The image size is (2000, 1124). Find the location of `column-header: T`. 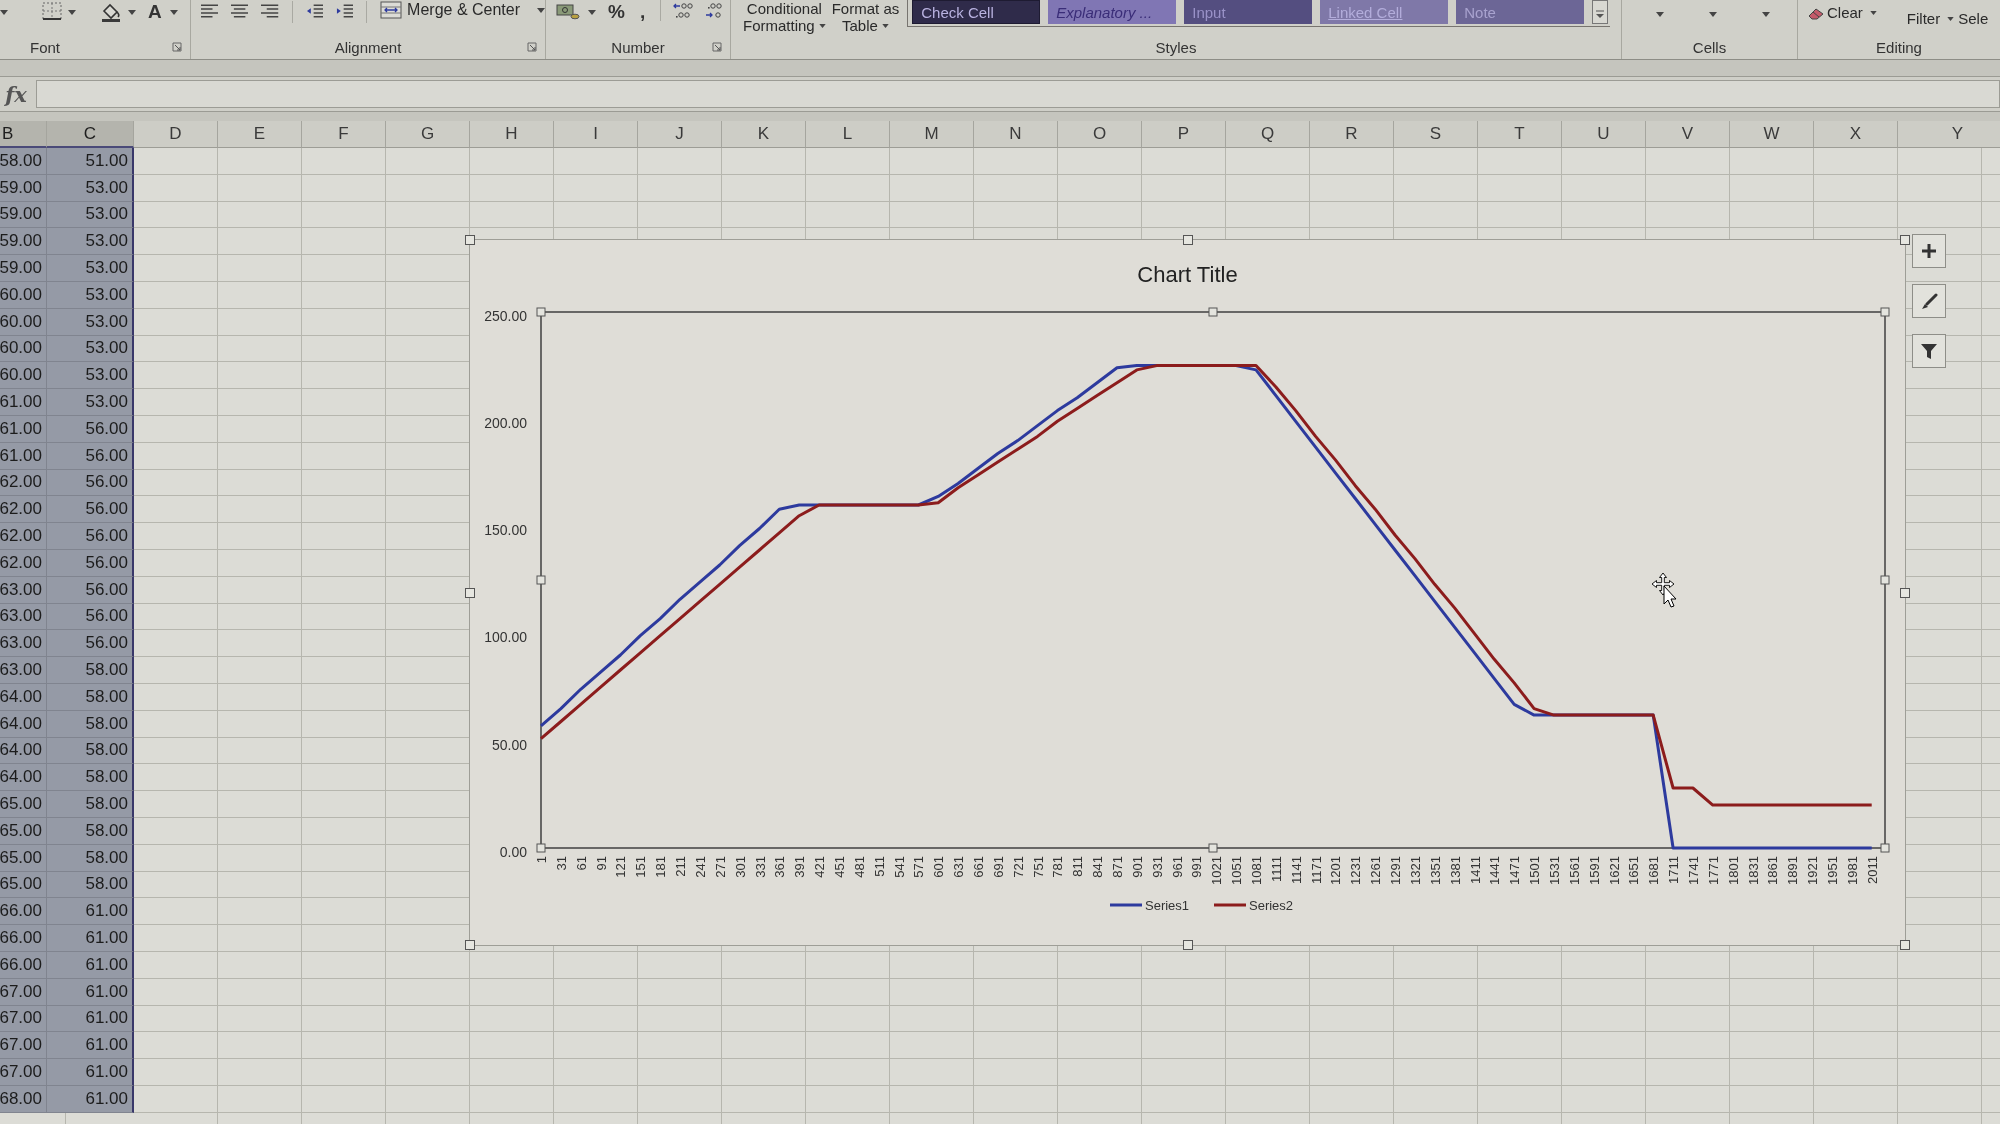

column-header: T is located at coordinates (1520, 134).